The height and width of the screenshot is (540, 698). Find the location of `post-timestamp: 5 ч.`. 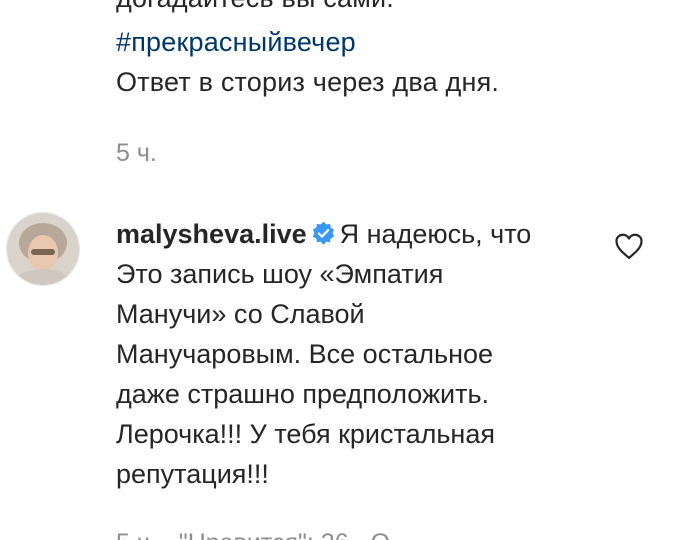

post-timestamp: 5 ч. is located at coordinates (136, 153).